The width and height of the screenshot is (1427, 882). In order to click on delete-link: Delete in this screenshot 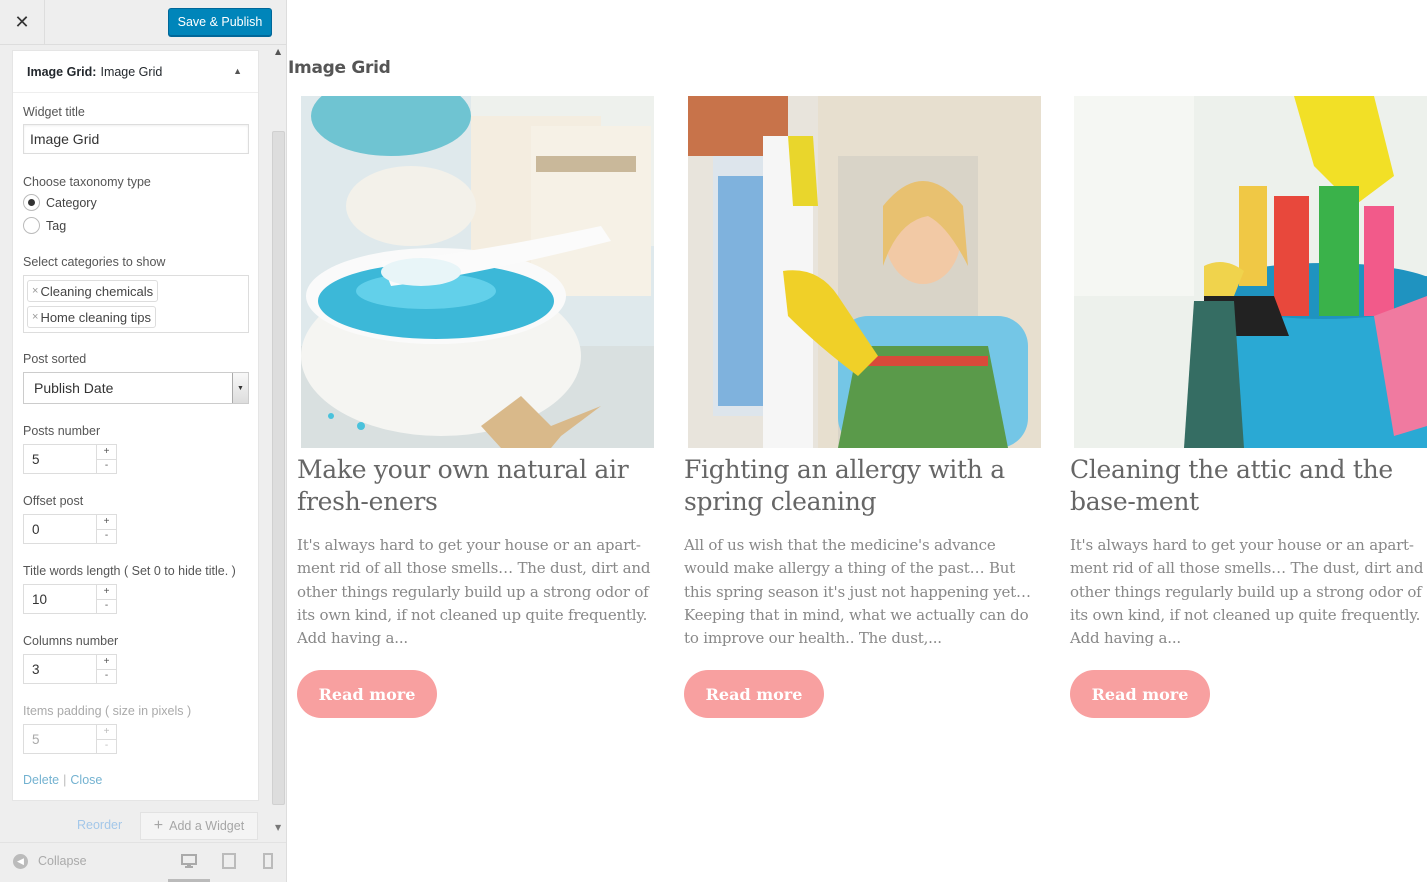, I will do `click(41, 780)`.